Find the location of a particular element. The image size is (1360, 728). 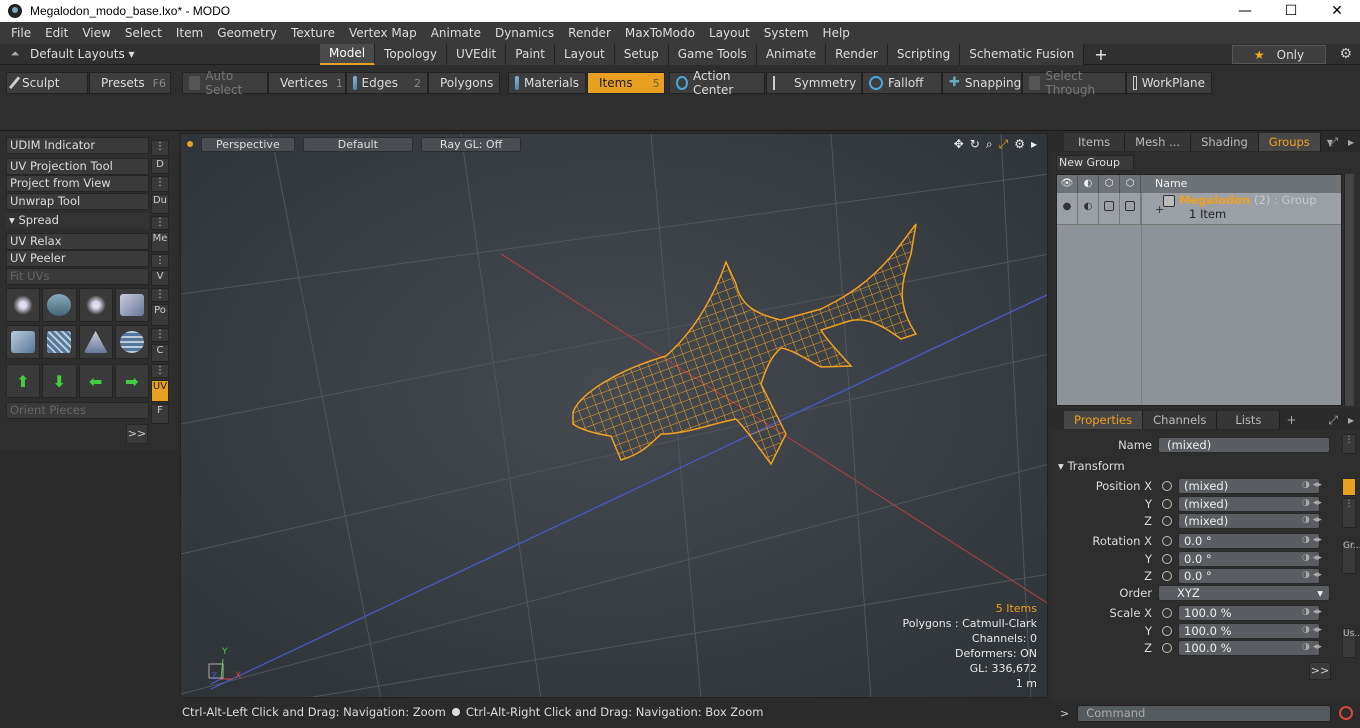

scale-z-field: 100.0 % is located at coordinates (1249, 648).